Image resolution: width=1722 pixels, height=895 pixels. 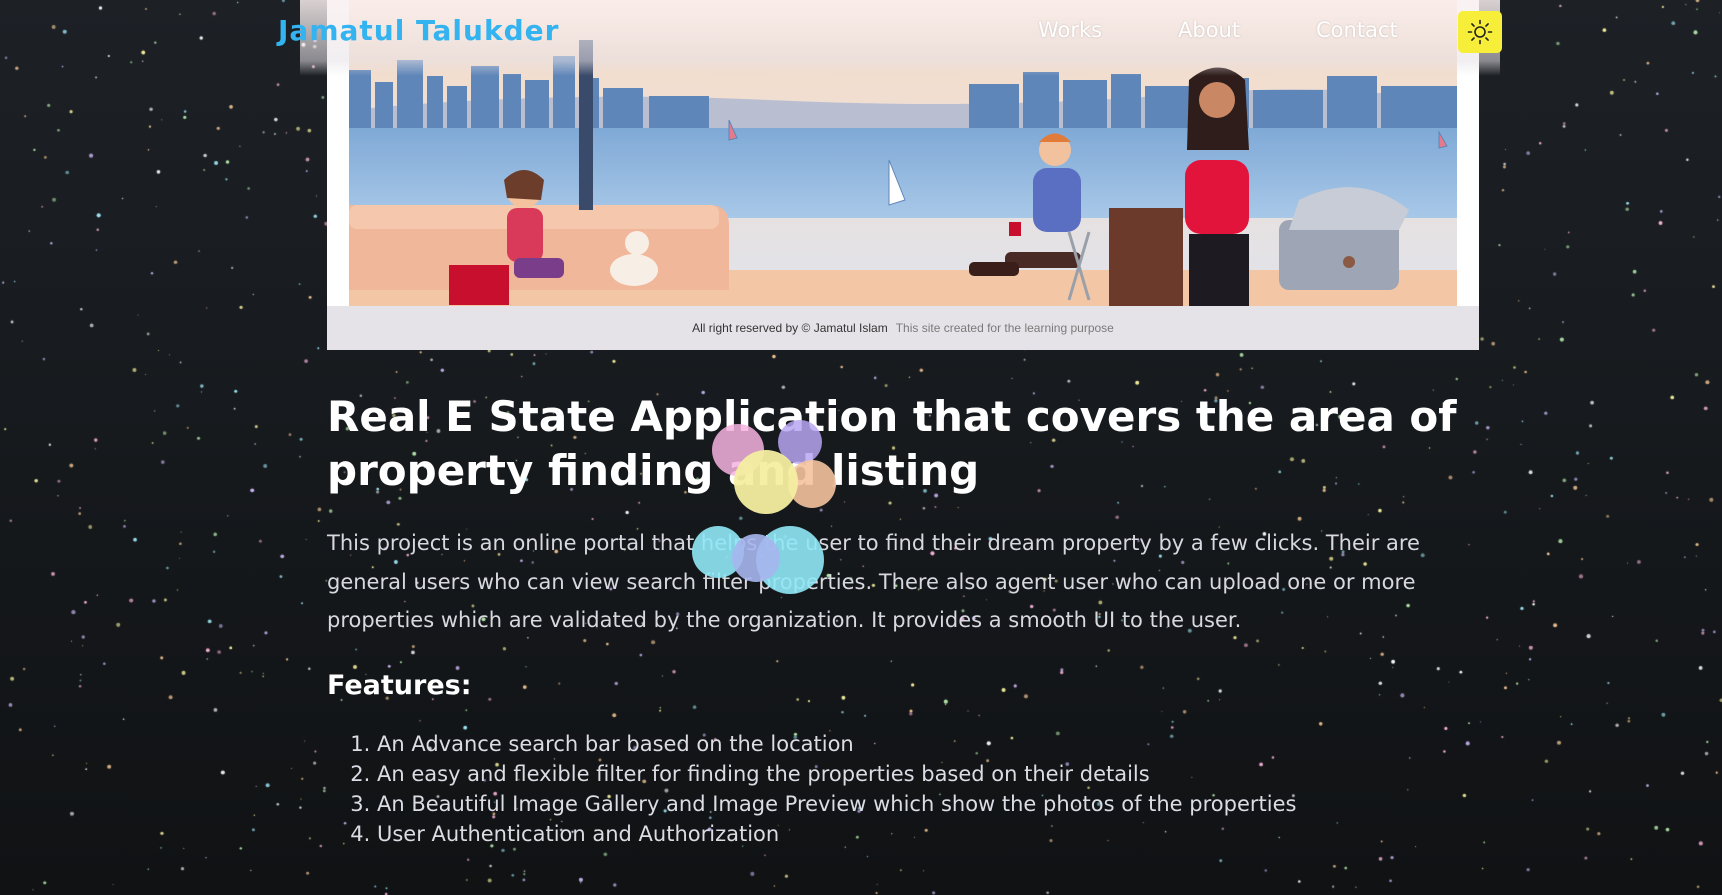 I want to click on brand-logo: Jamatul Talukder, so click(x=418, y=30).